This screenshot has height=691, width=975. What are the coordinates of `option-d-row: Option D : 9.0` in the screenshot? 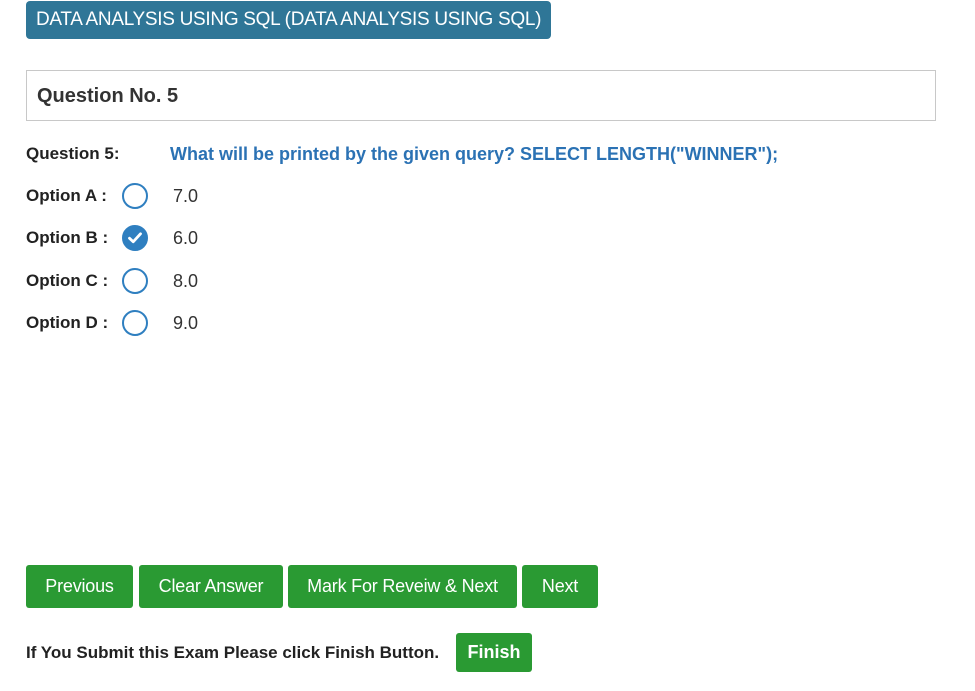 It's located at (176, 323).